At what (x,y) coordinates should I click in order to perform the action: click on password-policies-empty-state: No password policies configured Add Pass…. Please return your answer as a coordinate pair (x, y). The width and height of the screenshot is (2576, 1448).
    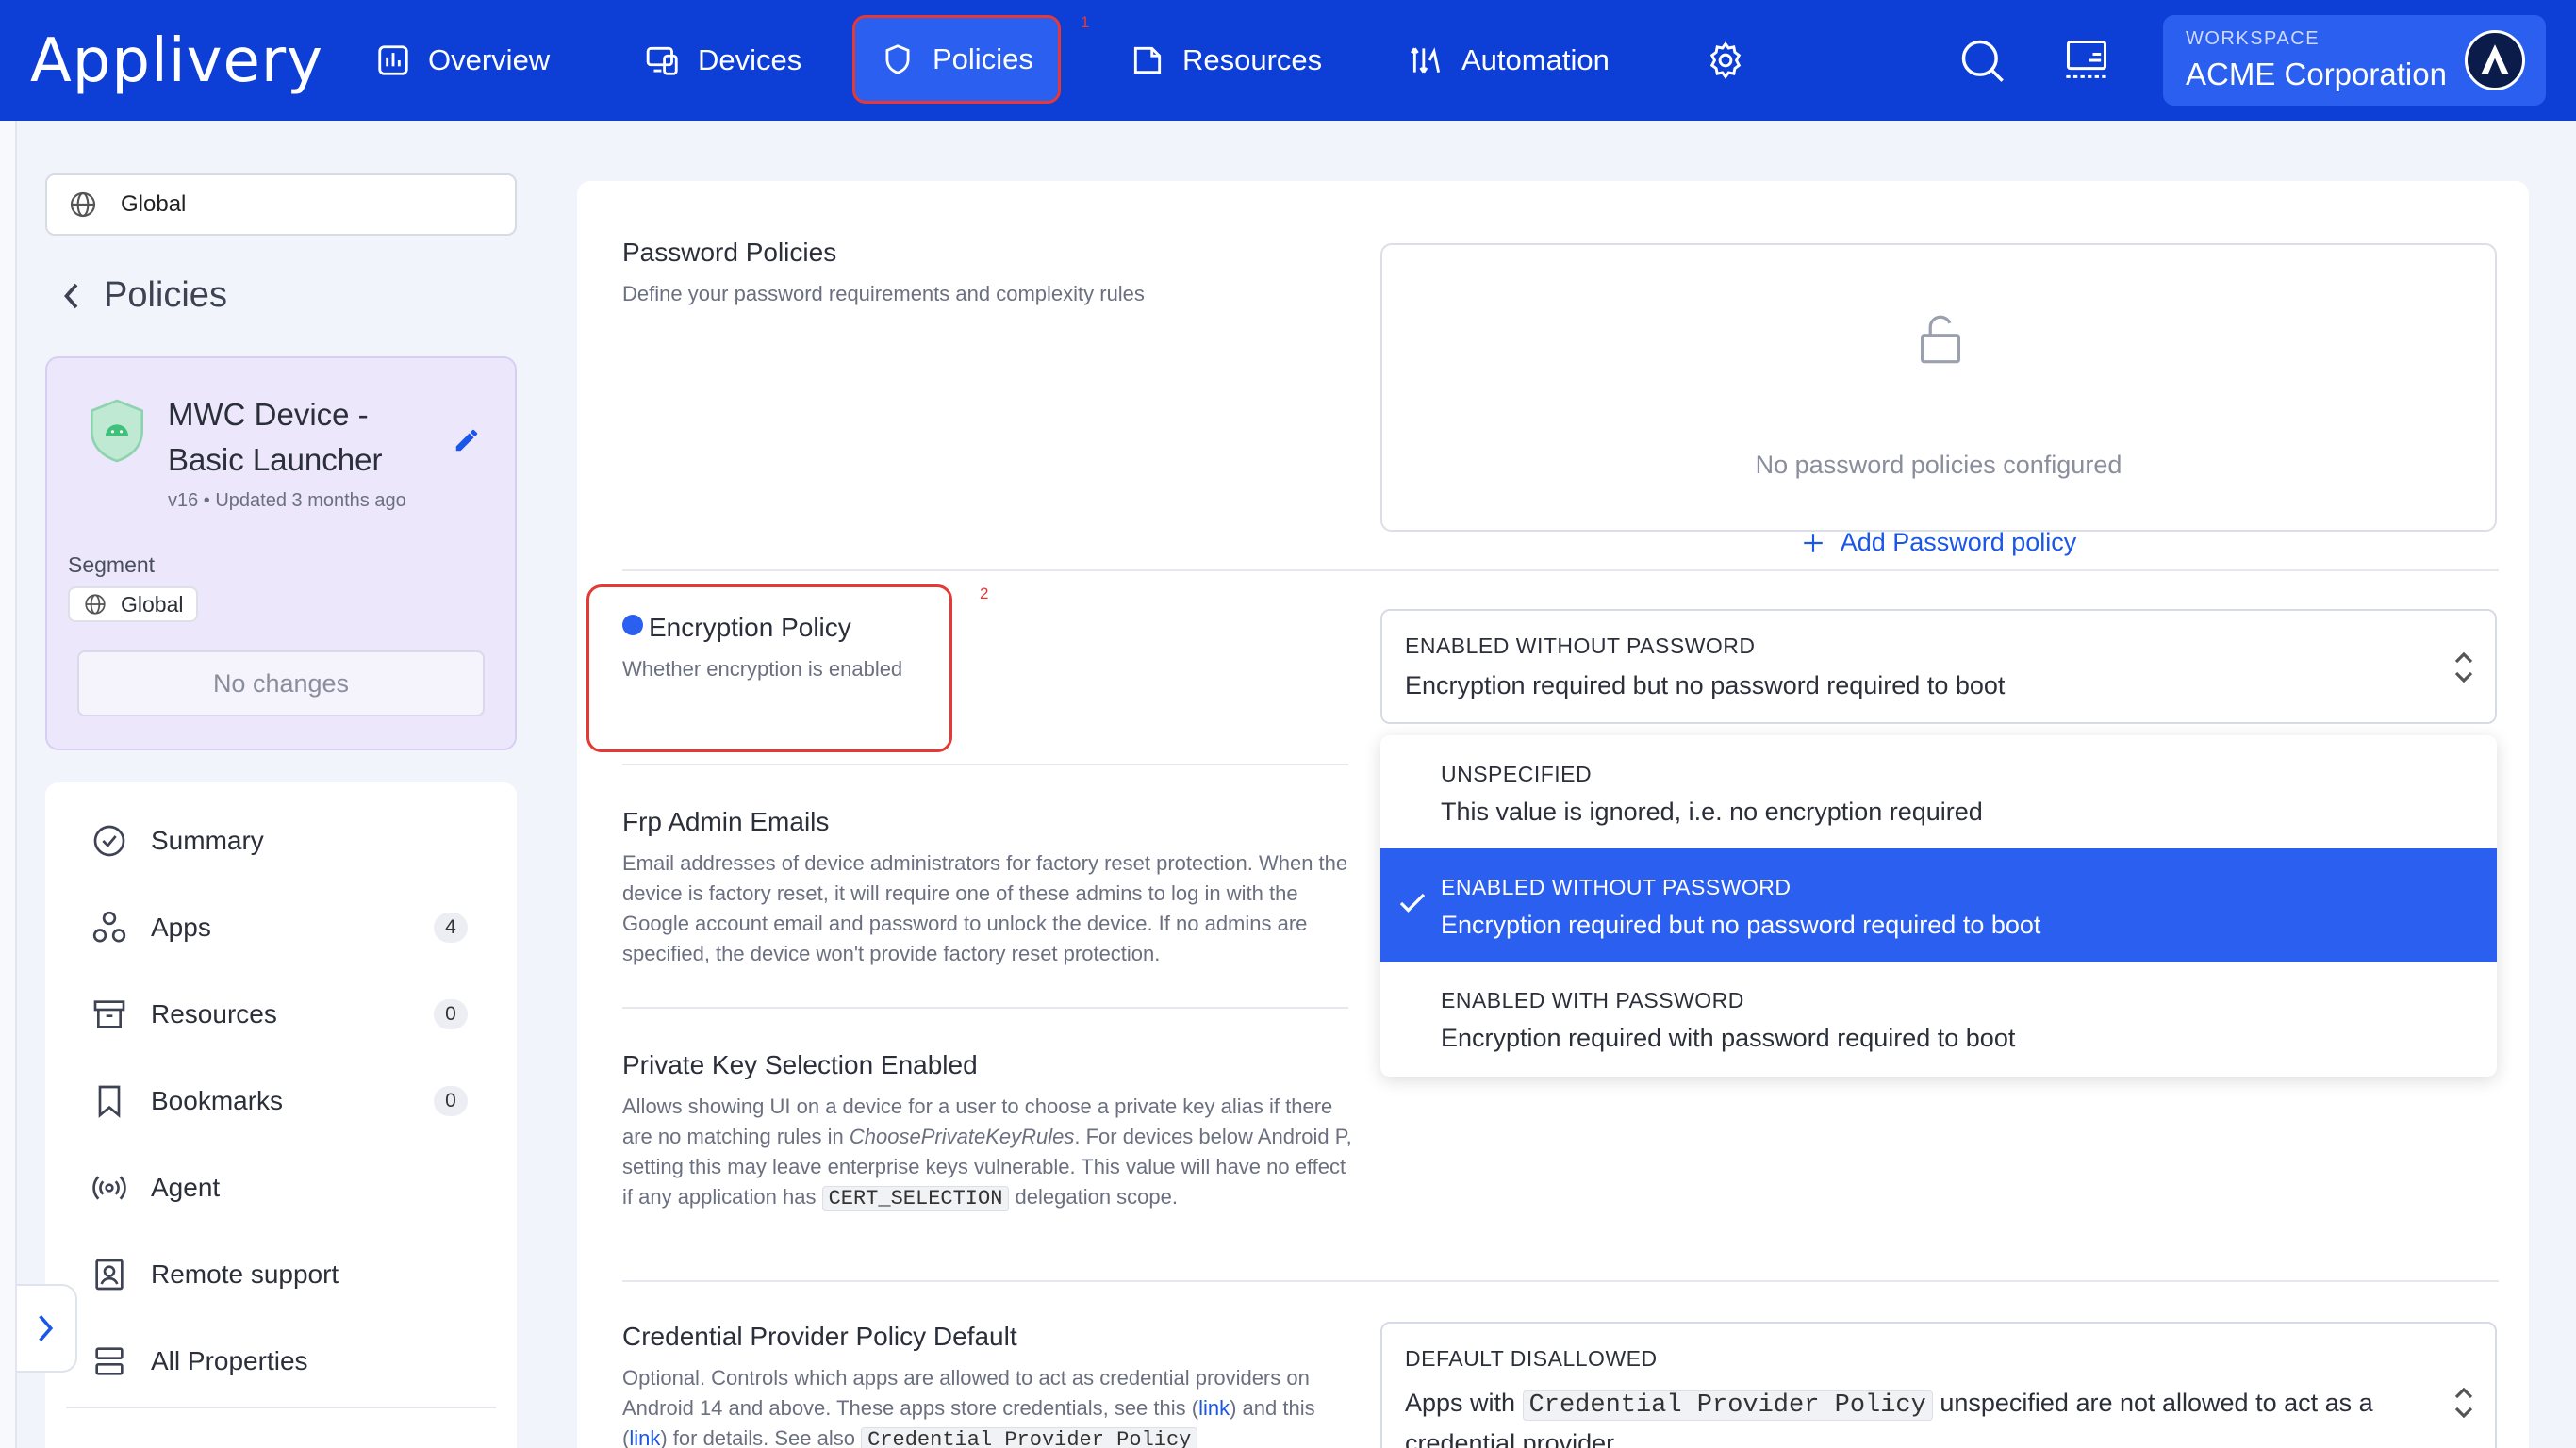
    Looking at the image, I should click on (1938, 399).